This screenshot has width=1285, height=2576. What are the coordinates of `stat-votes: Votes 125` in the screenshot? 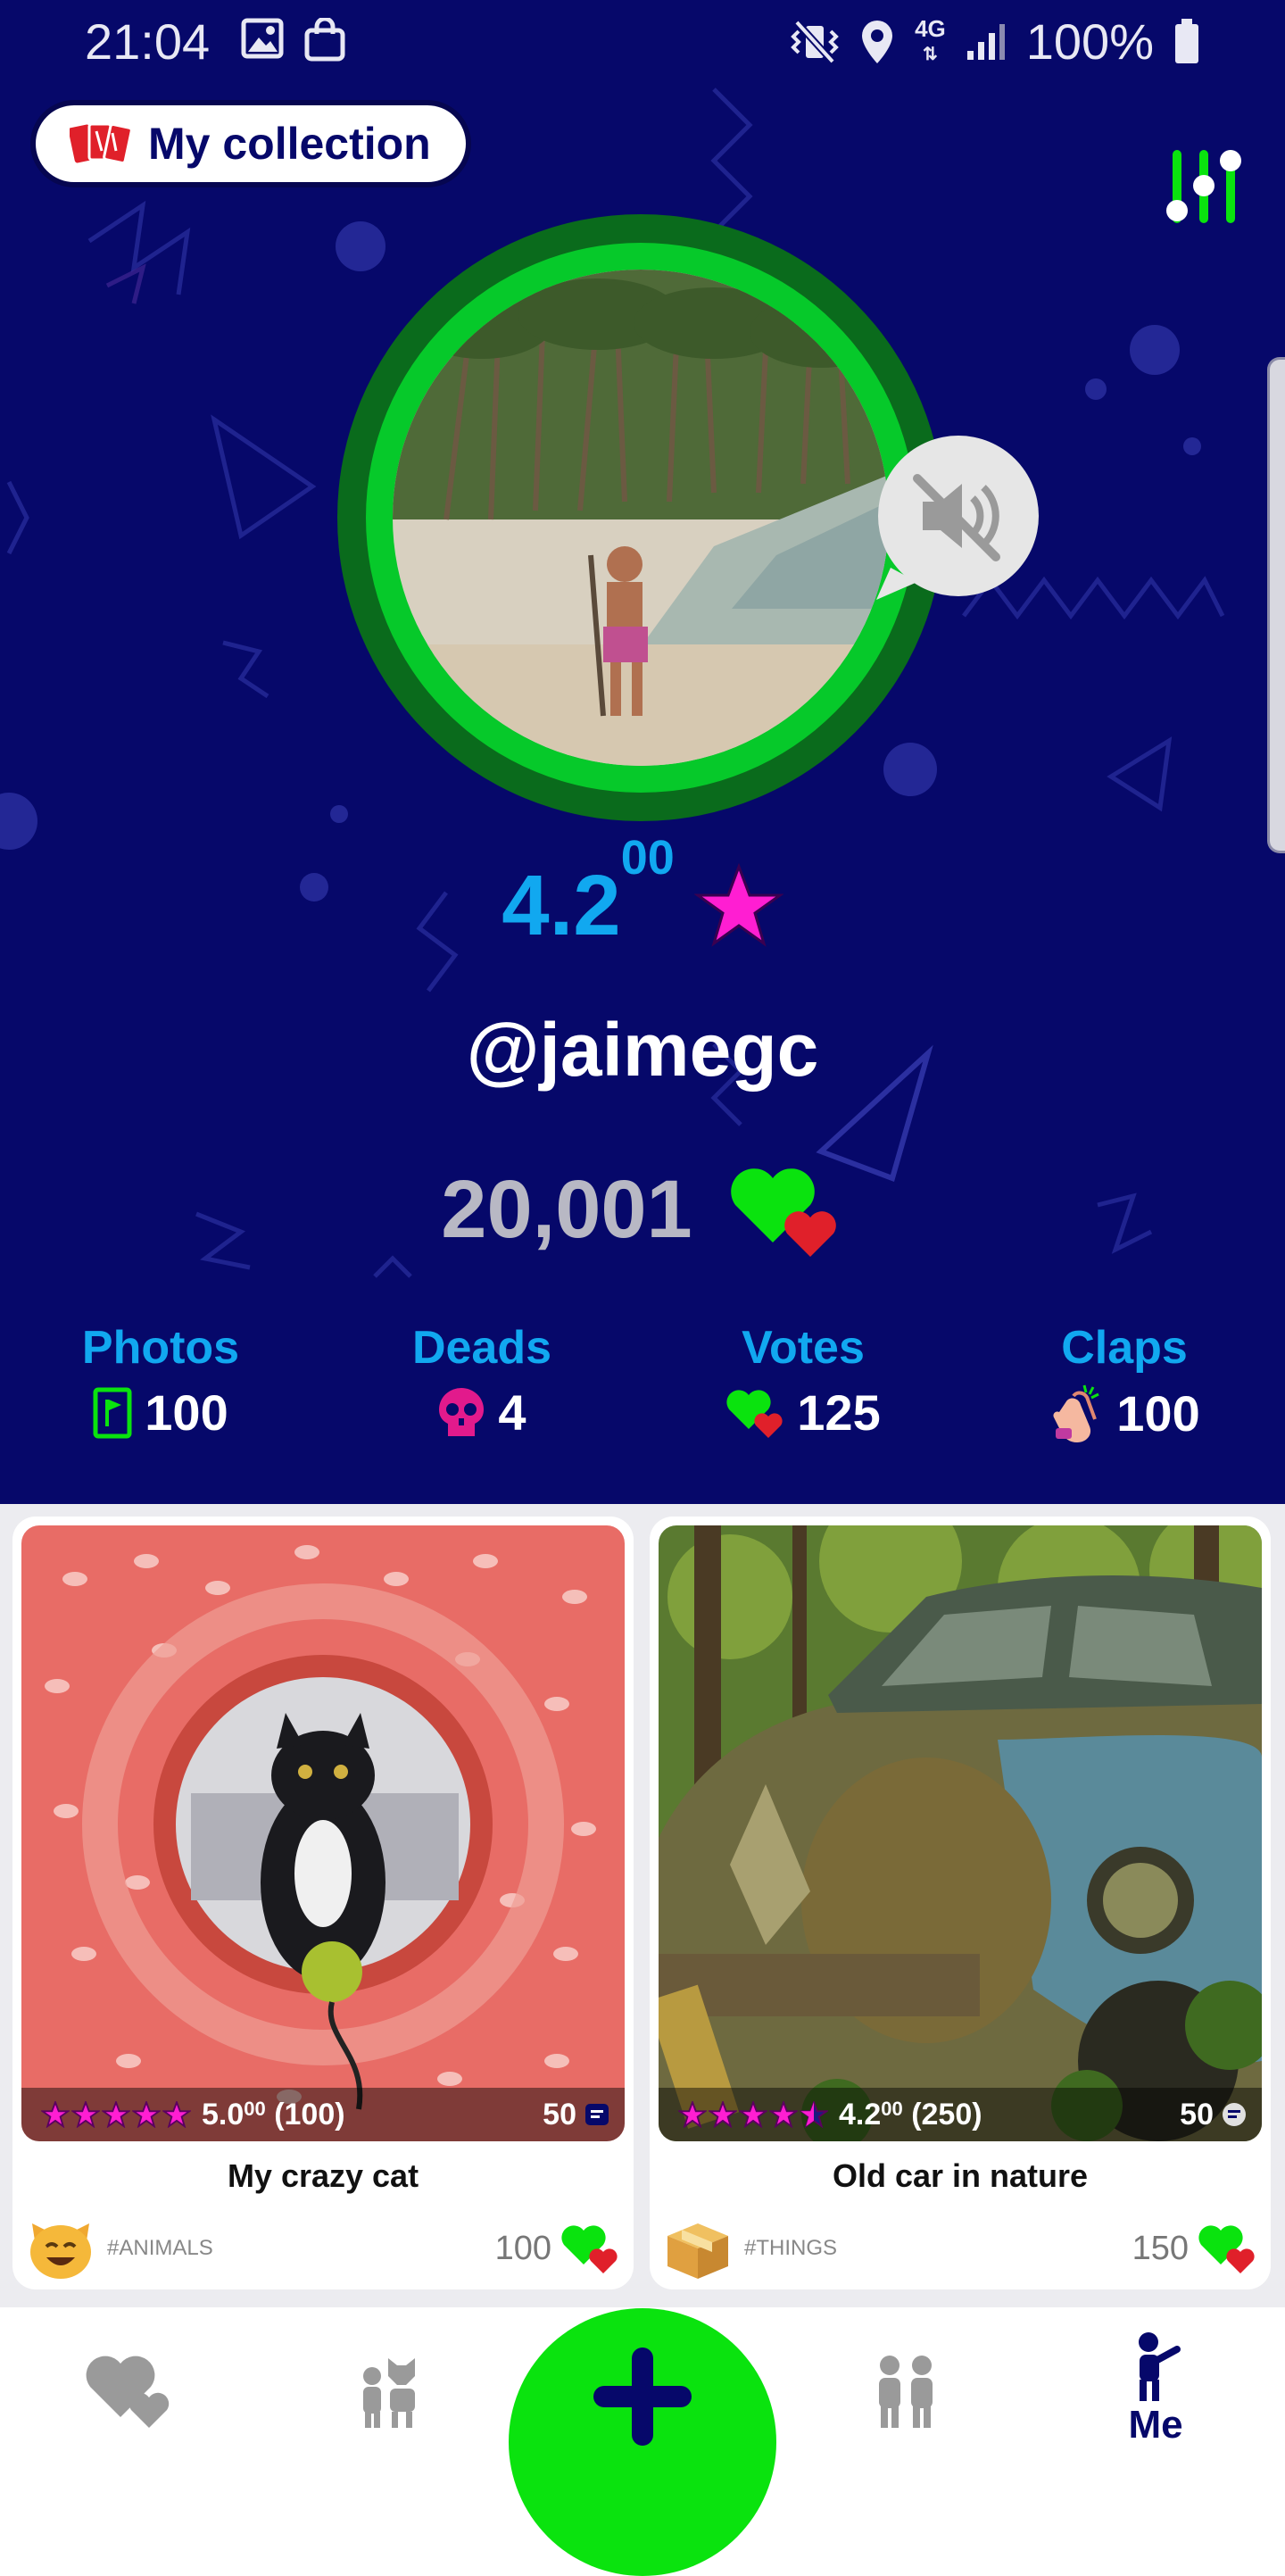 It's located at (803, 1381).